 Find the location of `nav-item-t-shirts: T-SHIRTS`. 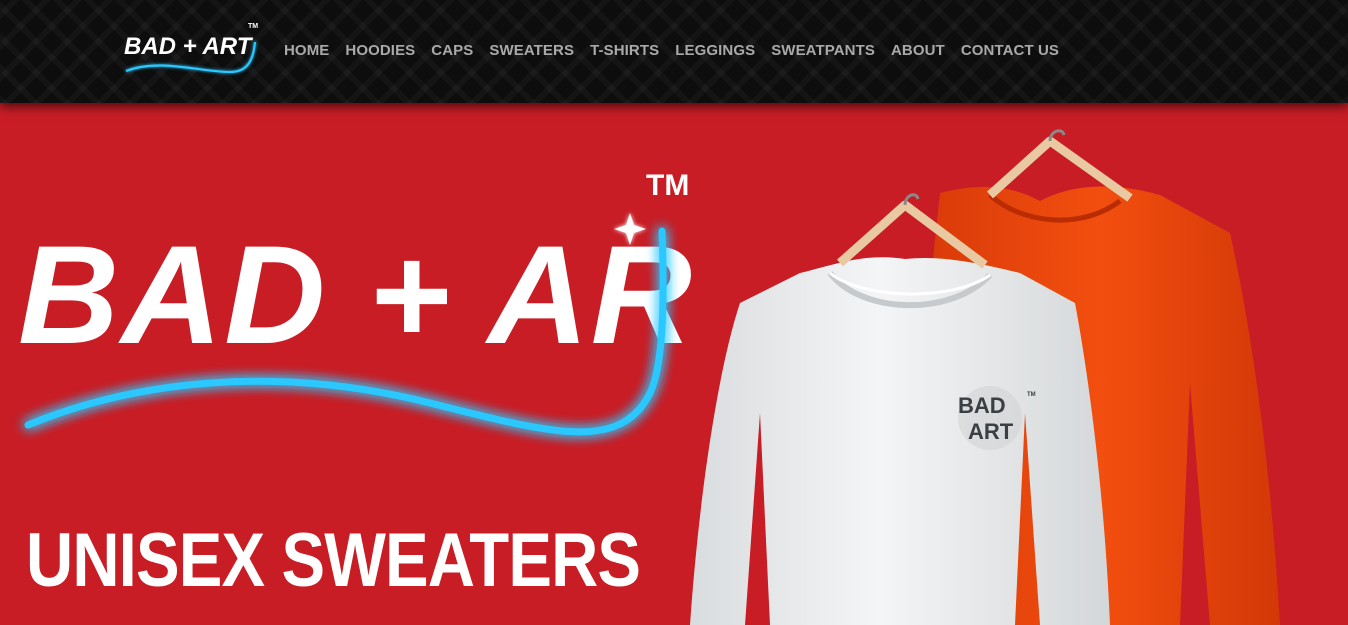

nav-item-t-shirts: T-SHIRTS is located at coordinates (624, 50).